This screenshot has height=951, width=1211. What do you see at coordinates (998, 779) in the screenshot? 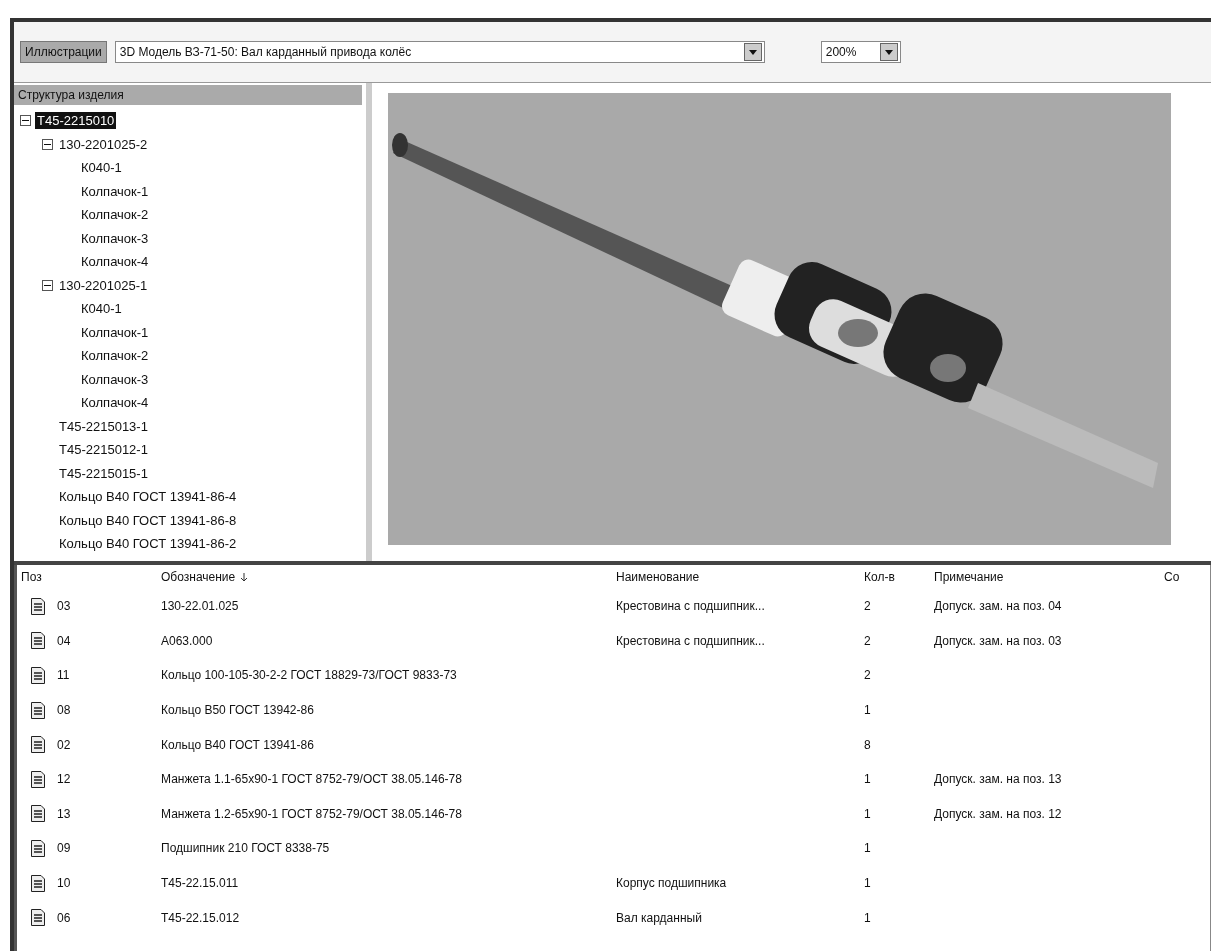
I see `table-cell-text: Допуск. зам. на поз. 13` at bounding box center [998, 779].